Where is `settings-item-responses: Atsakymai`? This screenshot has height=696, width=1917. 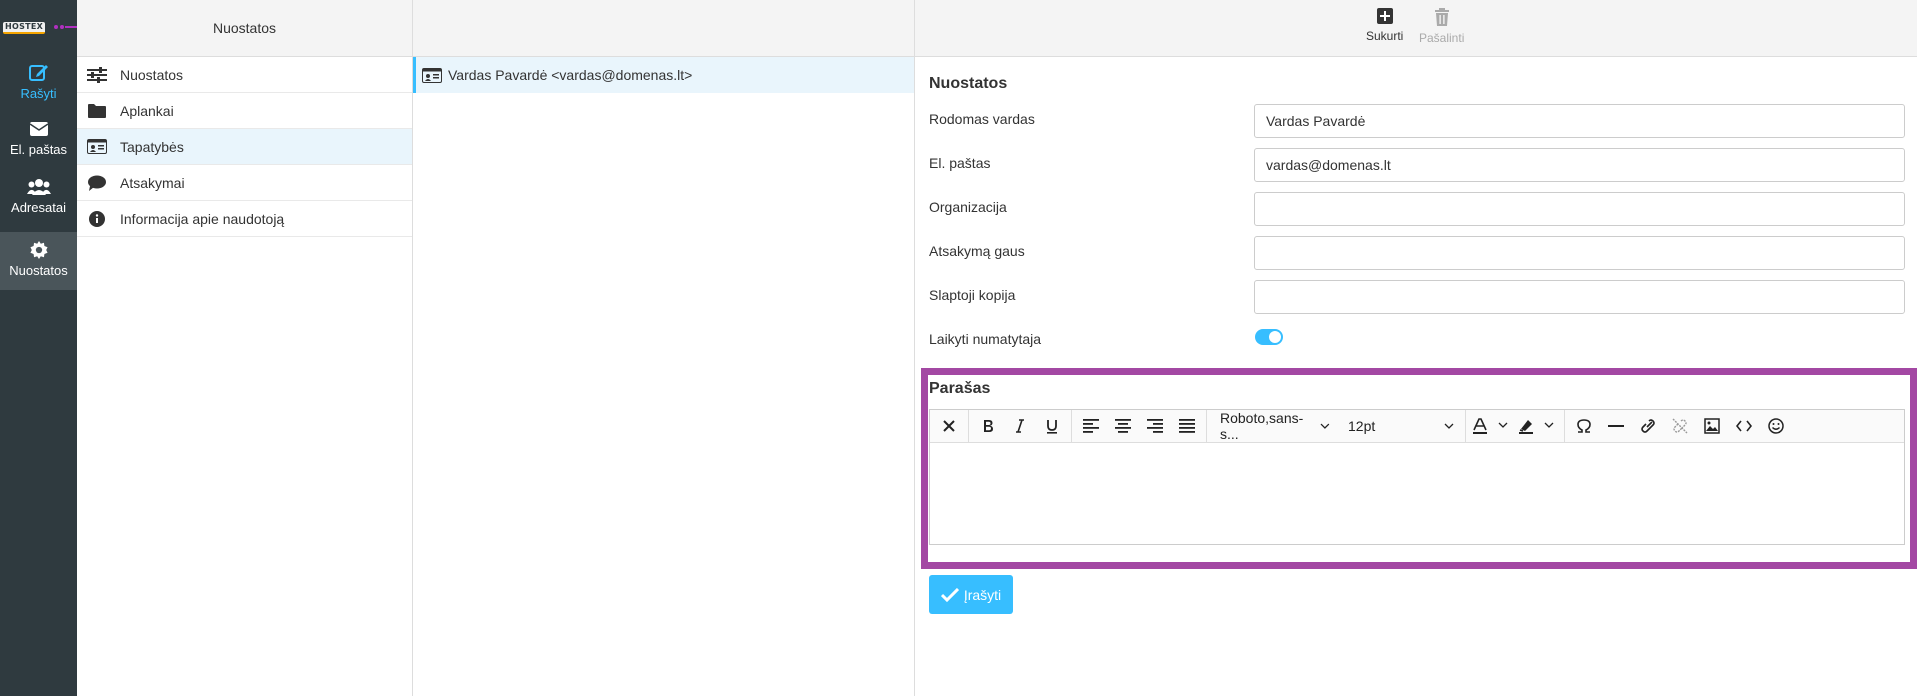 settings-item-responses: Atsakymai is located at coordinates (244, 183).